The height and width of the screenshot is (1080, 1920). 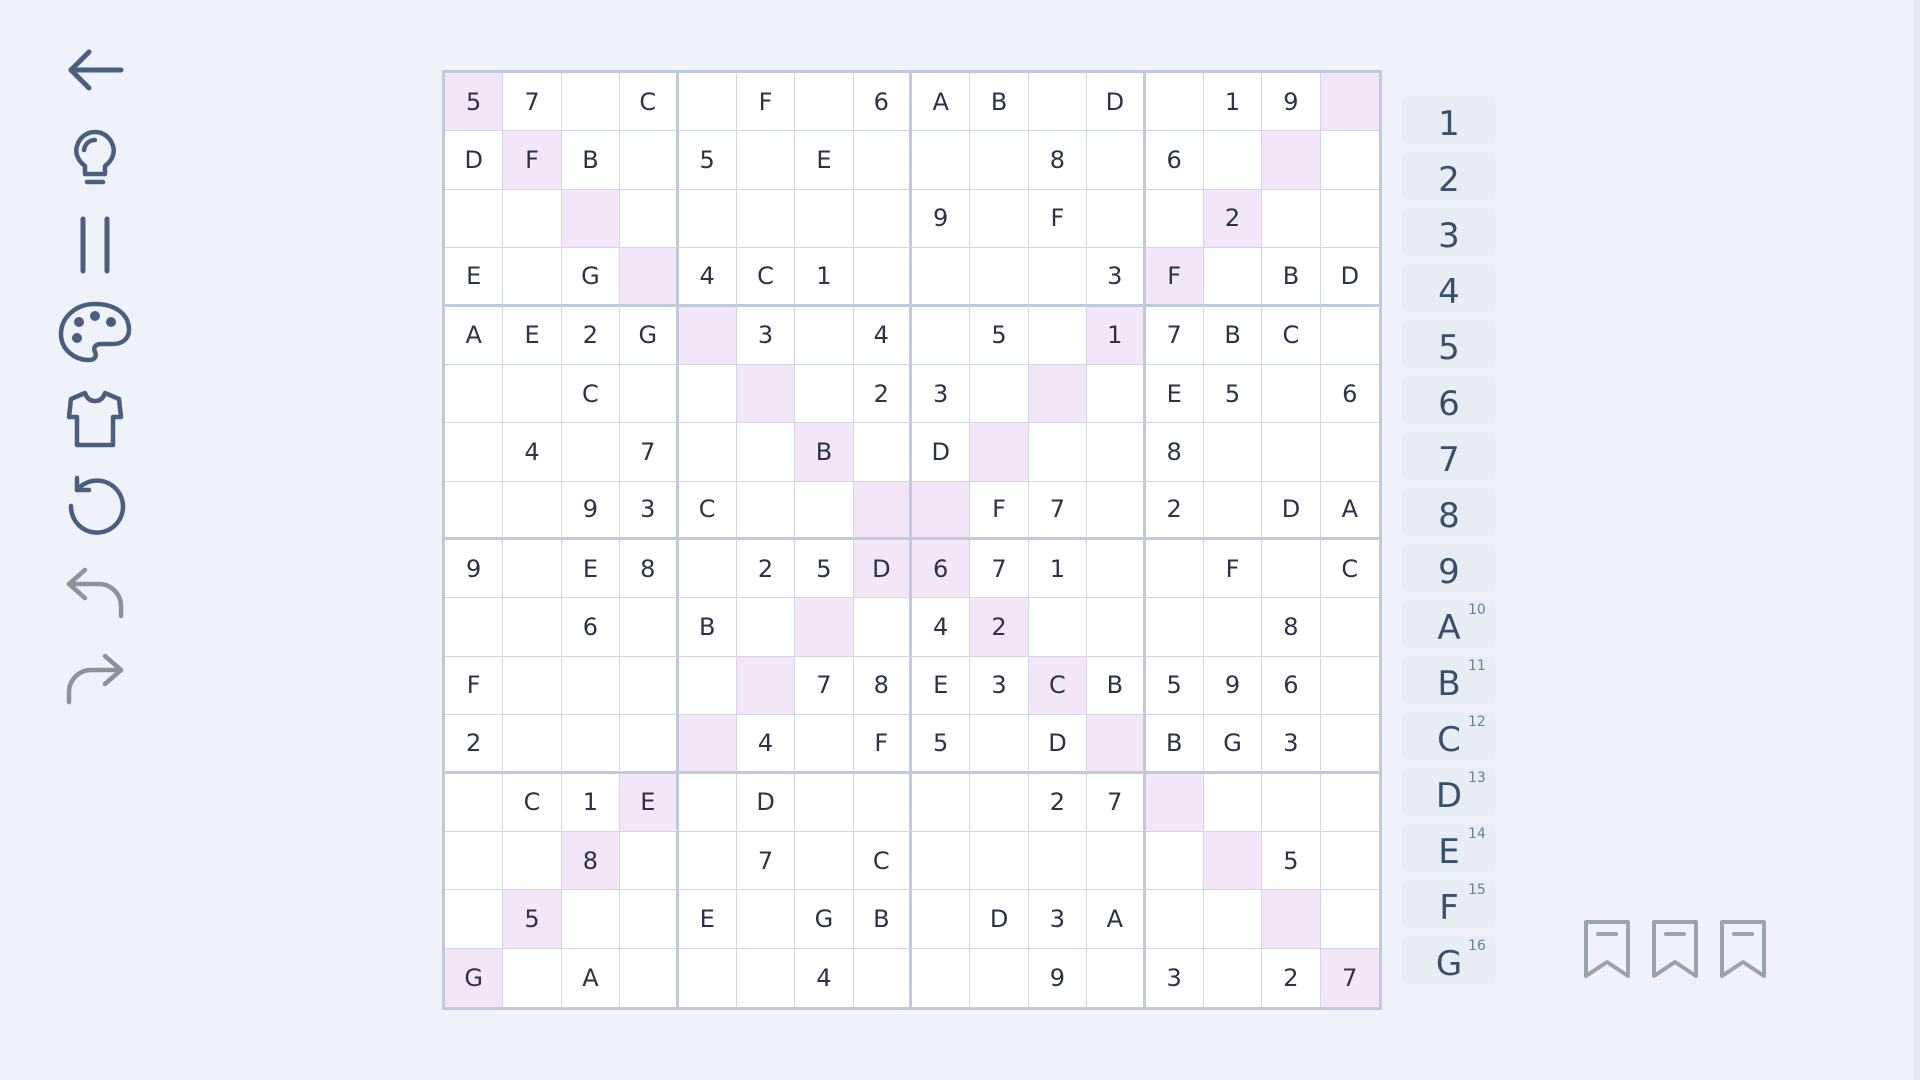 What do you see at coordinates (95, 678) in the screenshot?
I see `redo-button` at bounding box center [95, 678].